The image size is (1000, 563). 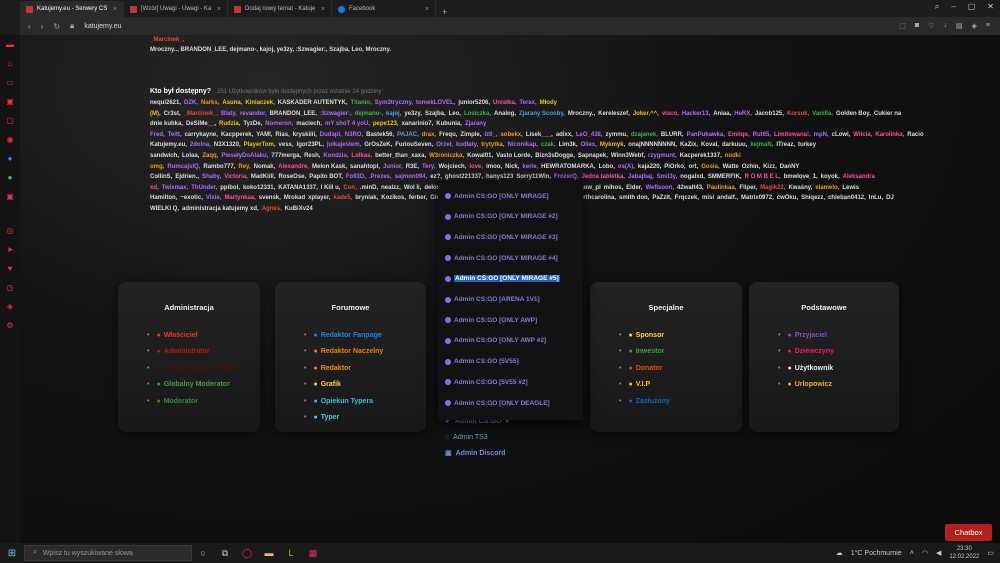 What do you see at coordinates (272, 209) in the screenshot?
I see `user-link: Agnes,` at bounding box center [272, 209].